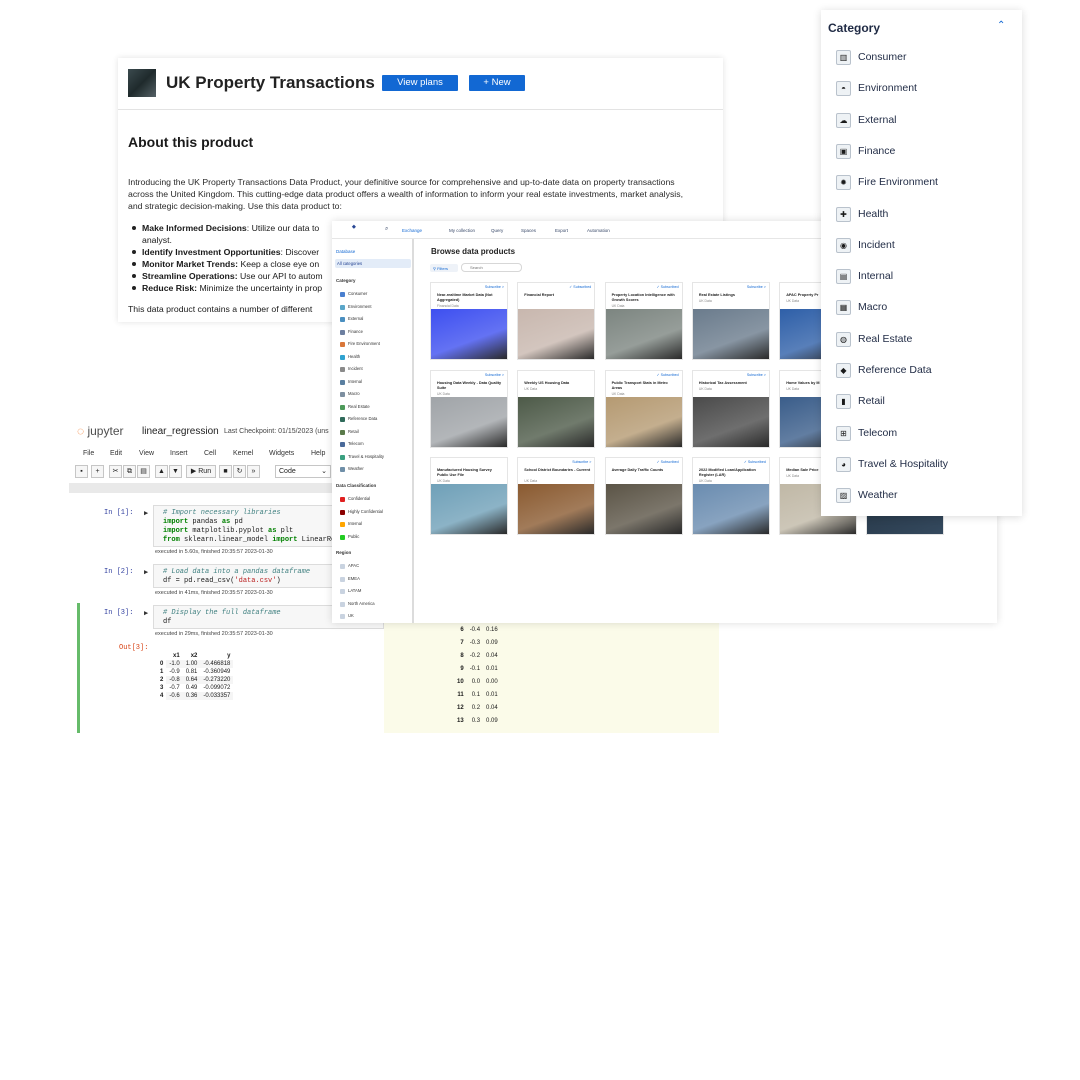 The height and width of the screenshot is (1080, 1080). Describe the element at coordinates (921, 246) in the screenshot. I see `category-item-incident: ◉ Incident` at that location.